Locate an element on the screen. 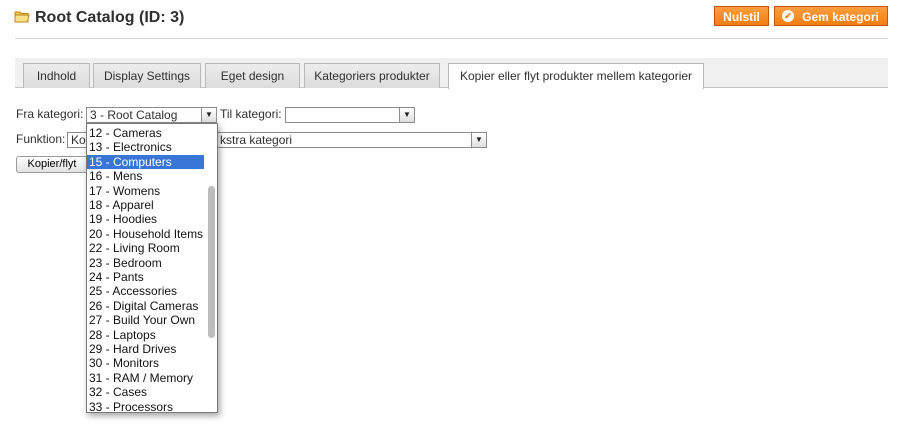 The height and width of the screenshot is (433, 900). tab-custom-design: Eget design is located at coordinates (252, 75).